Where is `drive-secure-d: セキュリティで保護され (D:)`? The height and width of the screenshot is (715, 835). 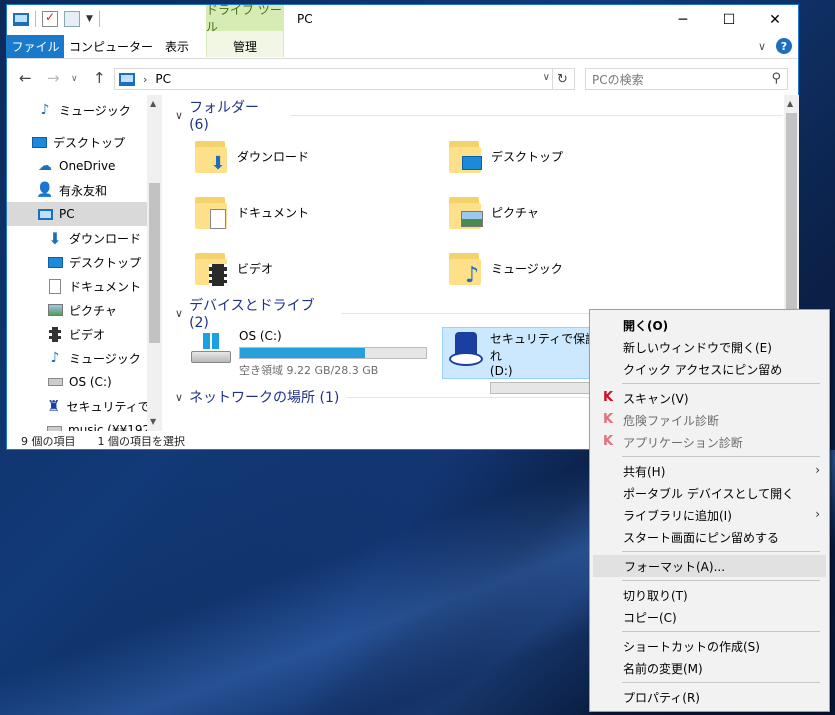
drive-secure-d: セキュリティで保護され (D:) is located at coordinates (527, 360).